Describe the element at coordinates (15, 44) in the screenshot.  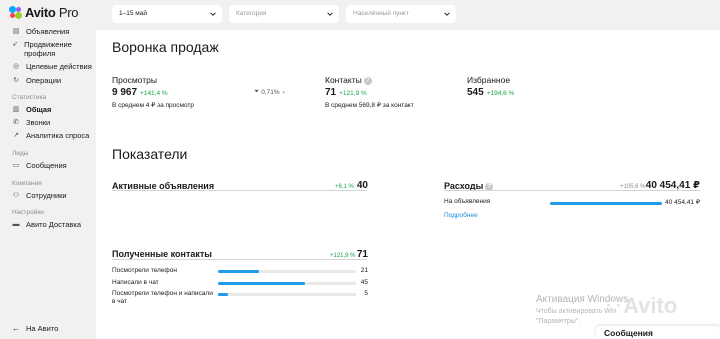
I see `rocket-icon: ➶` at that location.